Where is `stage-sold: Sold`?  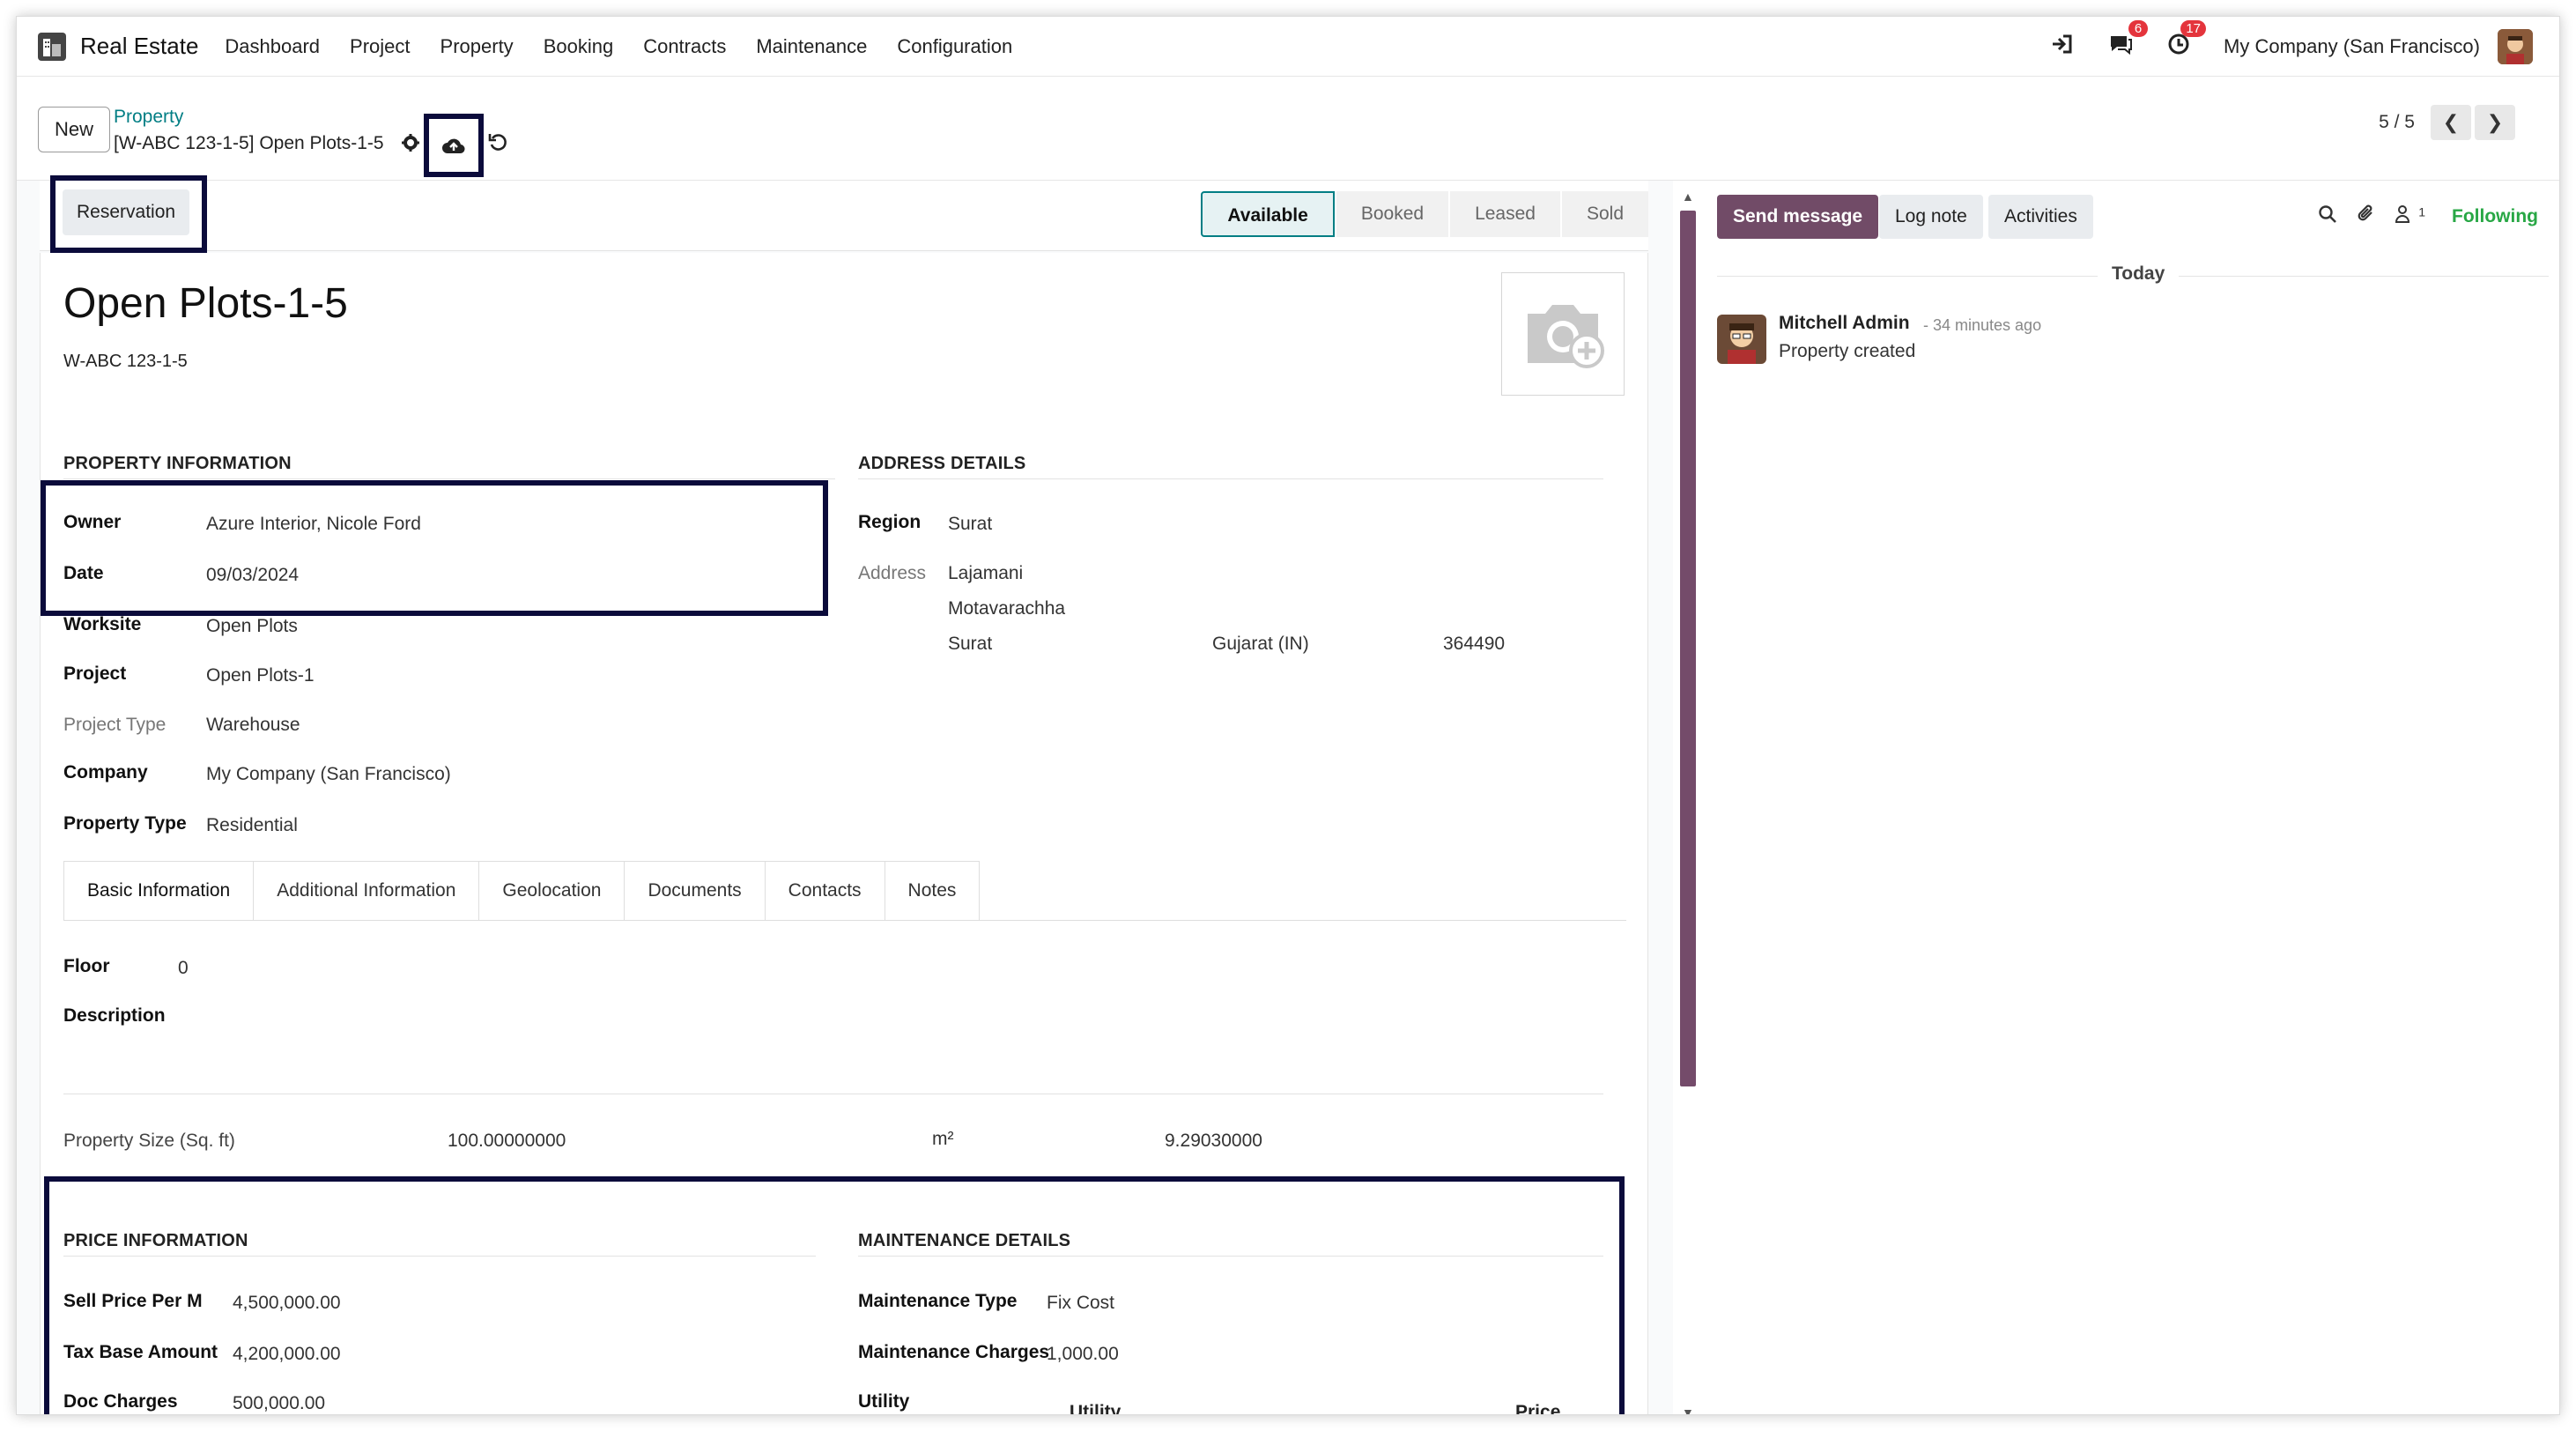
stage-sold: Sold is located at coordinates (1605, 214).